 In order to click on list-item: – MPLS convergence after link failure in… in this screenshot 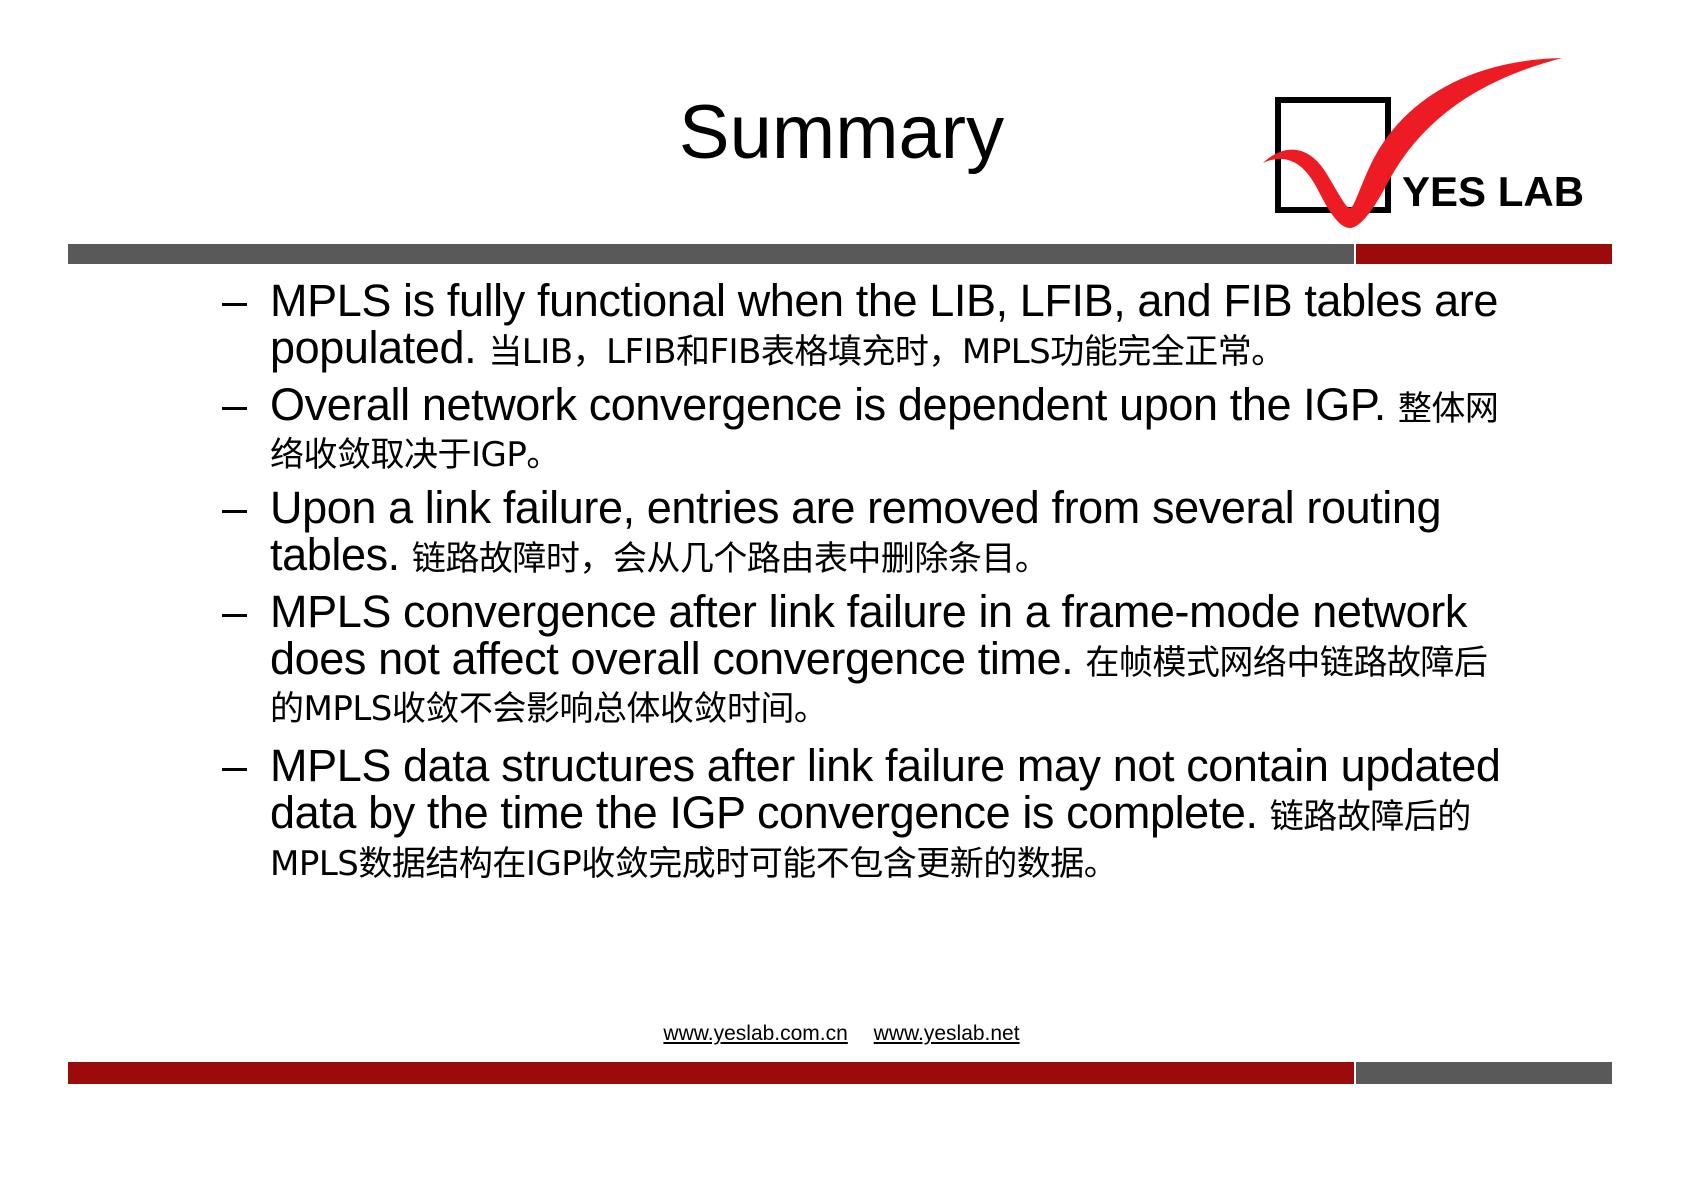, I will do `click(867, 657)`.